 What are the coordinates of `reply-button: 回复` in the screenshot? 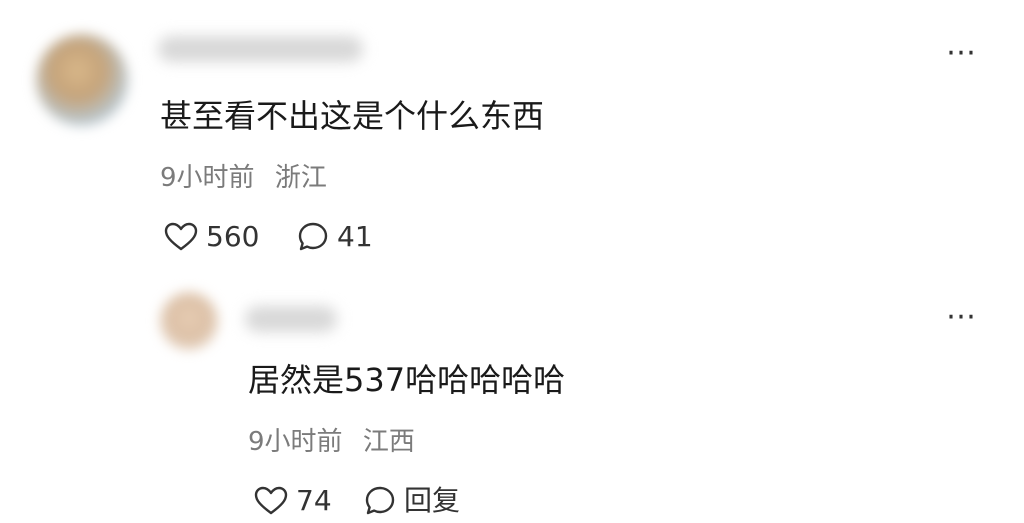 It's located at (412, 501).